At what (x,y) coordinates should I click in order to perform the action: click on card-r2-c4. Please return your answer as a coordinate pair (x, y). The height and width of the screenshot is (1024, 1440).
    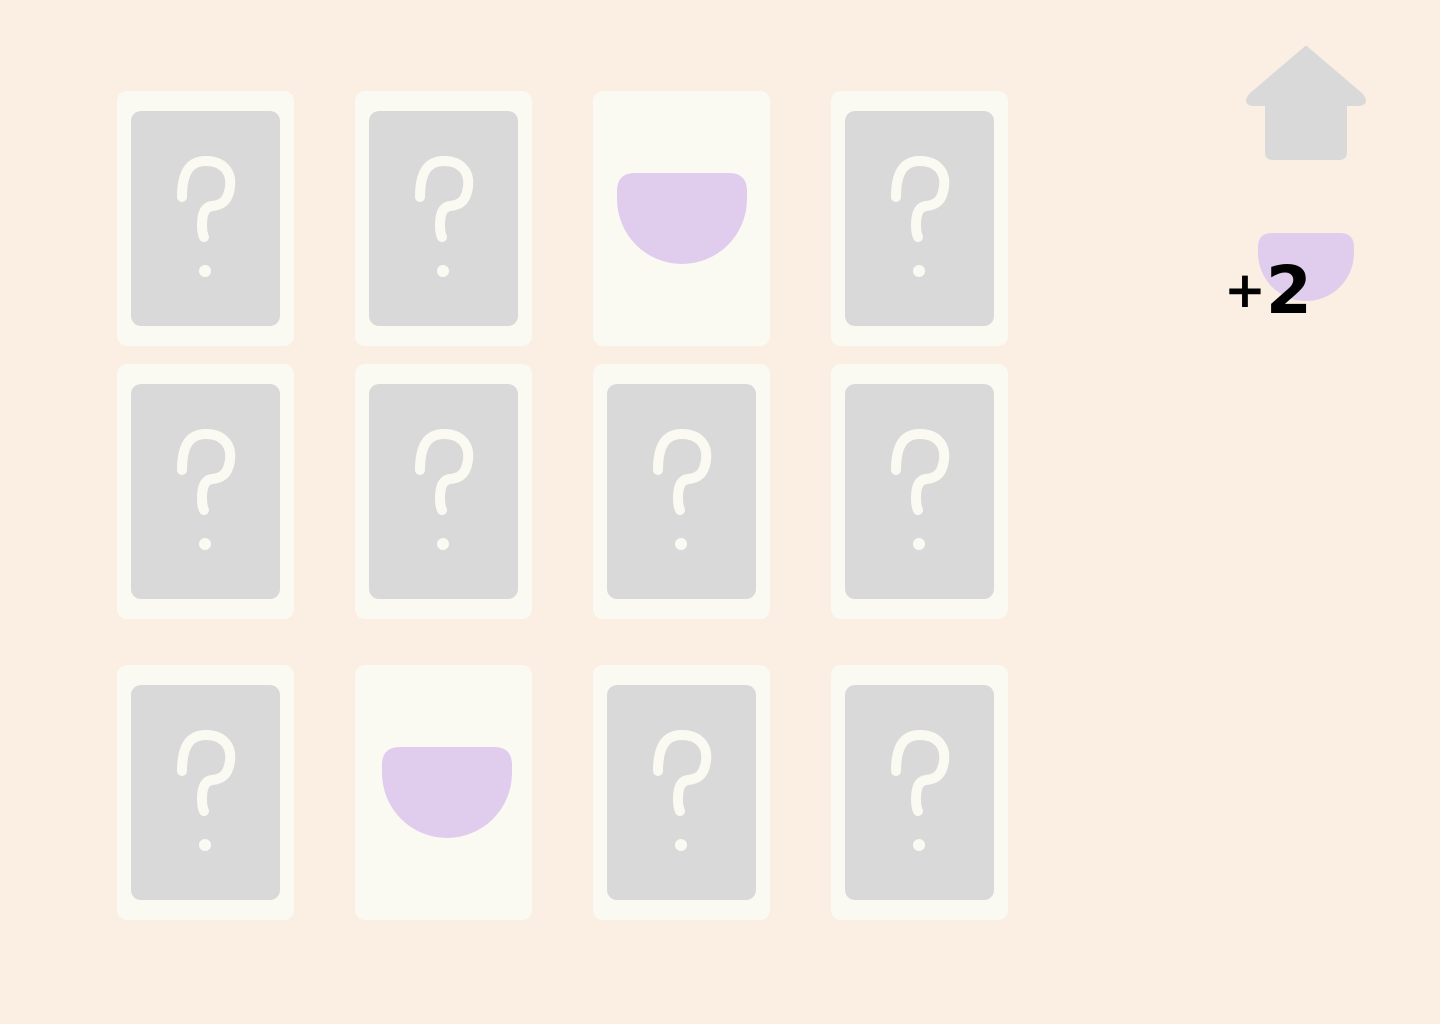
    Looking at the image, I should click on (919, 491).